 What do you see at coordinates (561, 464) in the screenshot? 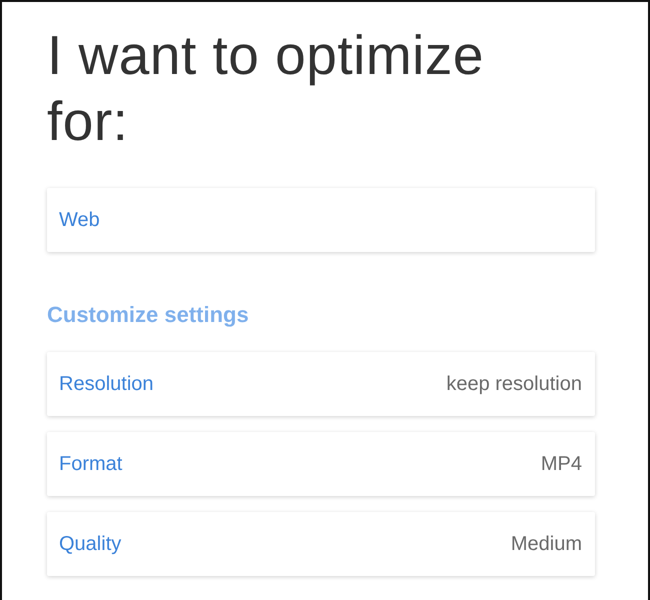
I see `setting-value: MP4` at bounding box center [561, 464].